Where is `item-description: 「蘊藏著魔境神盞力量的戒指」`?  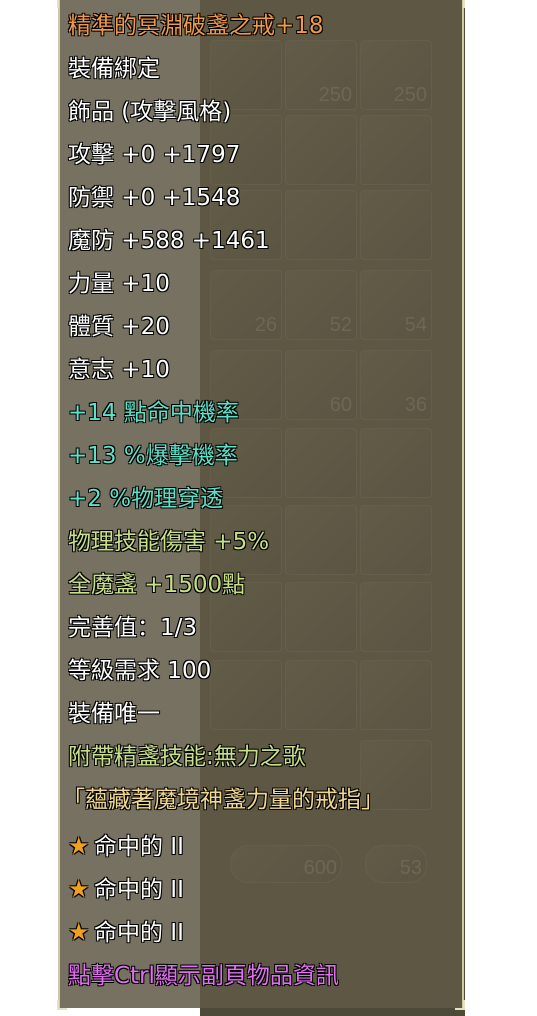 item-description: 「蘊藏著魔境神盞力量的戒指」 is located at coordinates (223, 800).